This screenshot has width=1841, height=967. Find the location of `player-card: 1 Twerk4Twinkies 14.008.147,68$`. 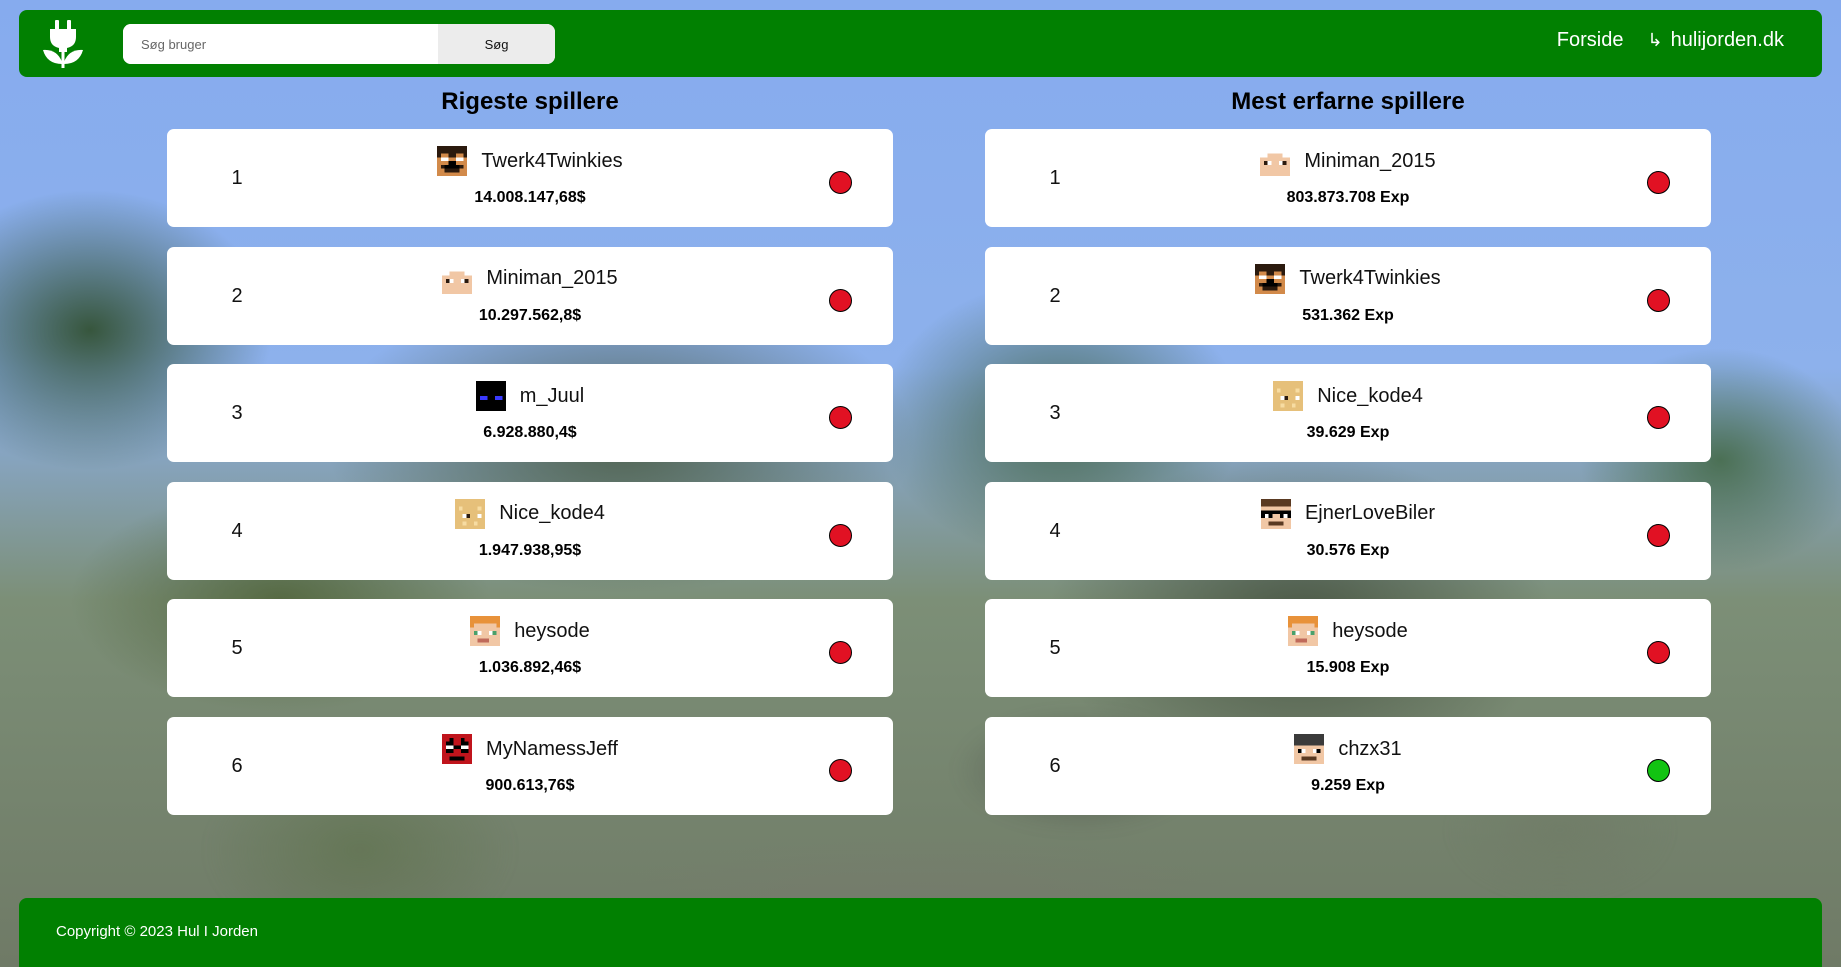

player-card: 1 Twerk4Twinkies 14.008.147,68$ is located at coordinates (530, 178).